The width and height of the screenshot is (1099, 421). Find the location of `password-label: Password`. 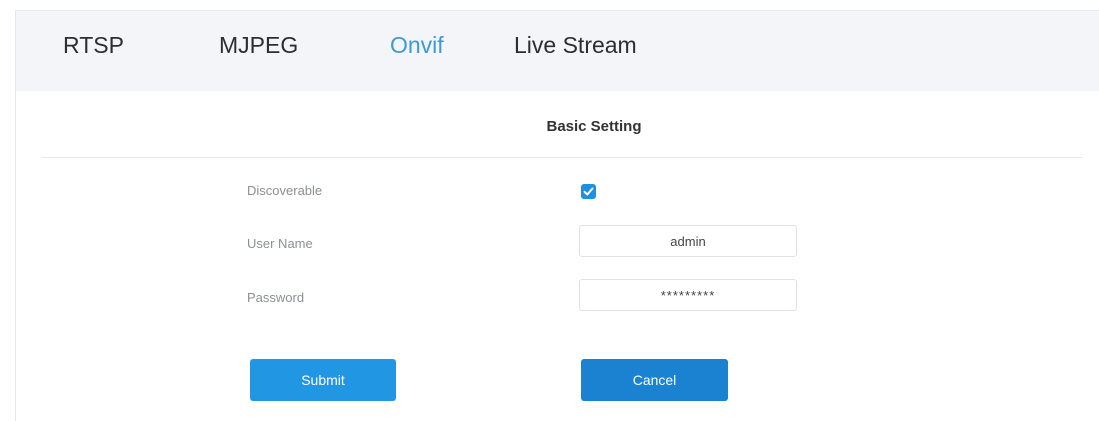

password-label: Password is located at coordinates (276, 297).